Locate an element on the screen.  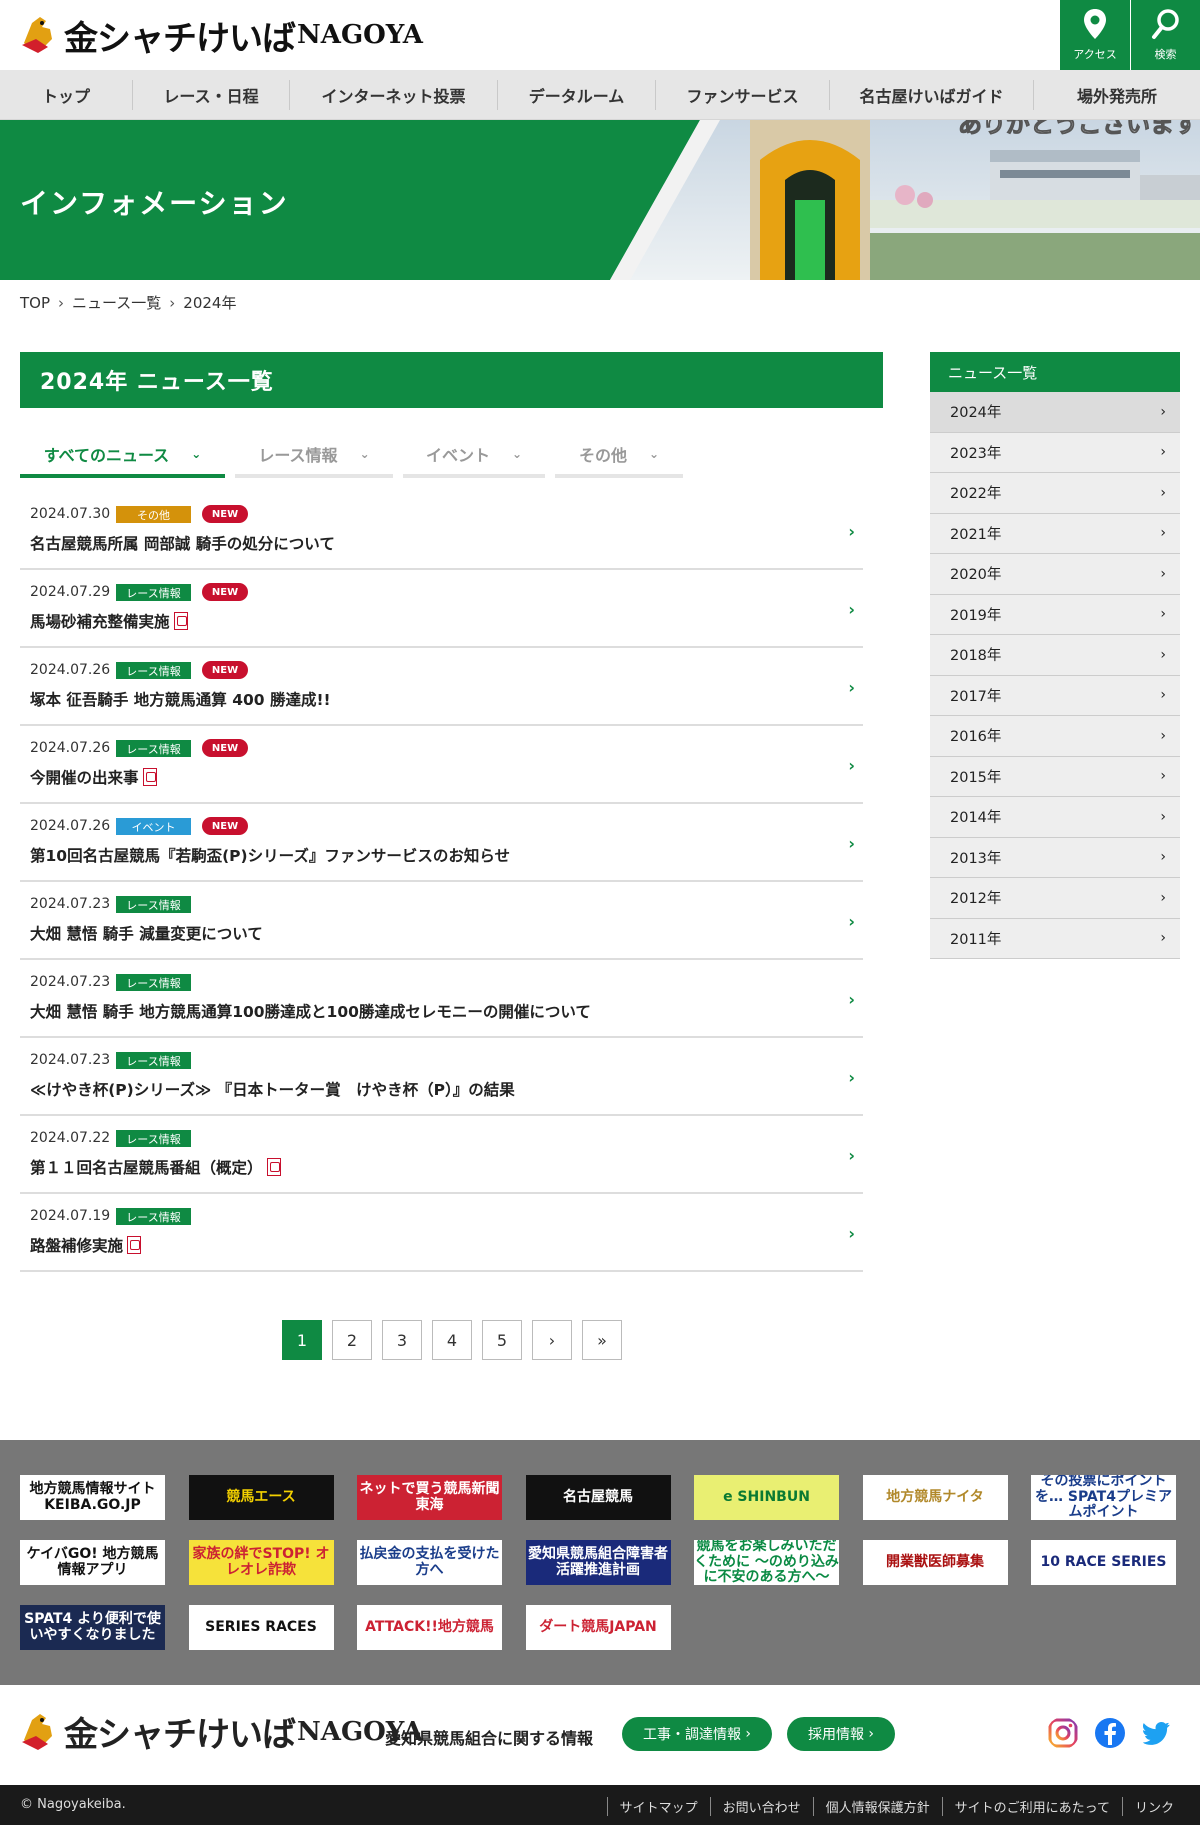
hero-banner-text: ありがとうございます is located at coordinates (1078, 129).